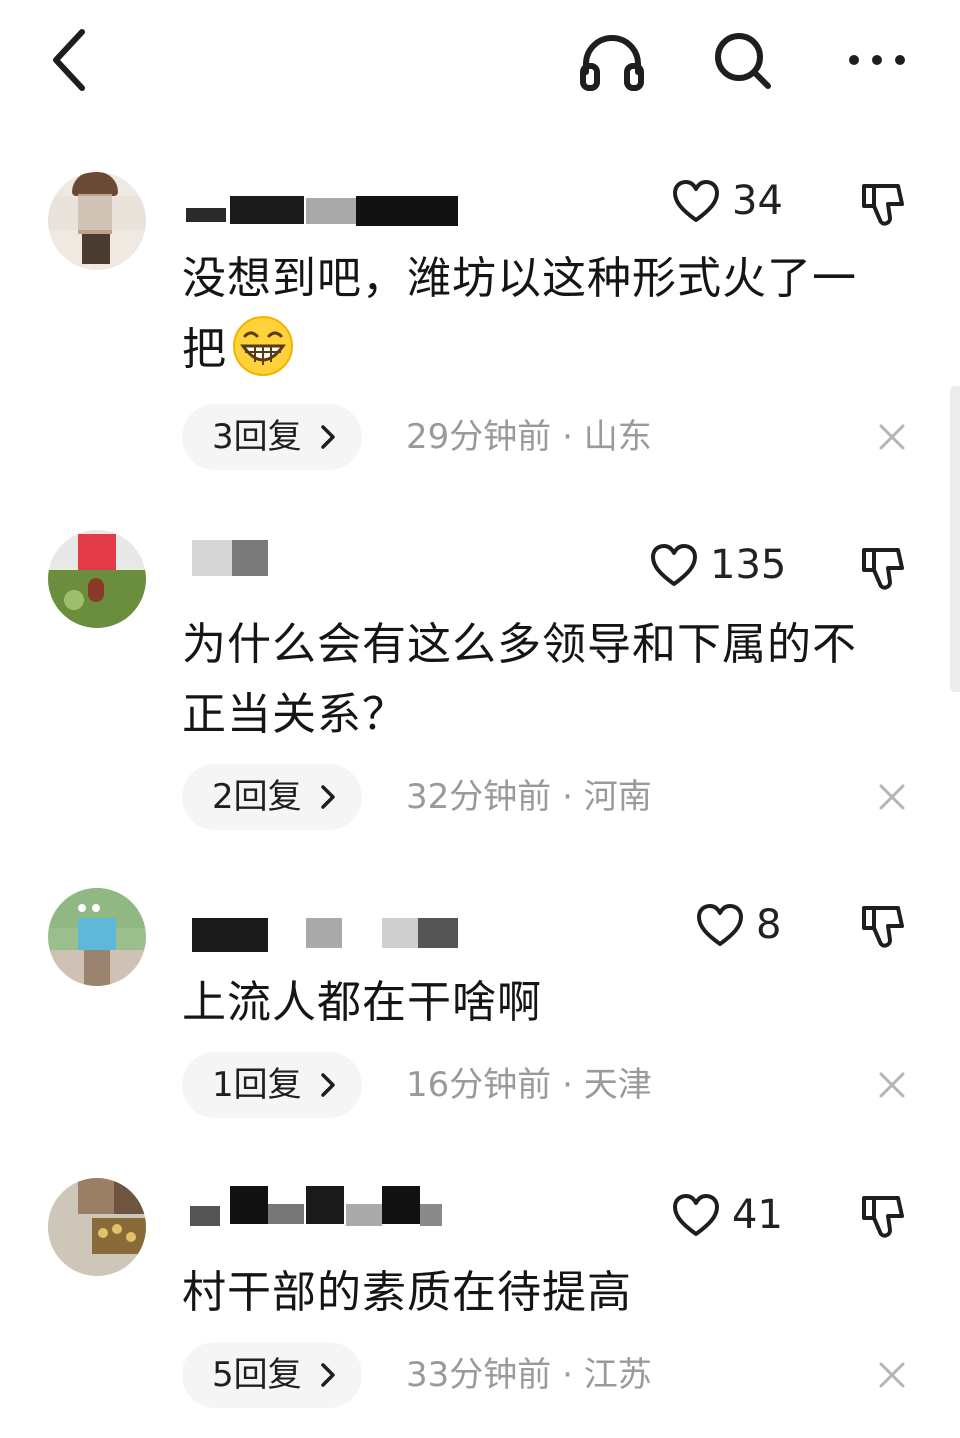 The height and width of the screenshot is (1438, 960). Describe the element at coordinates (519, 278) in the screenshot. I see `comment-text-line: 没想到吧，潍坊以这种形式火了一` at that location.